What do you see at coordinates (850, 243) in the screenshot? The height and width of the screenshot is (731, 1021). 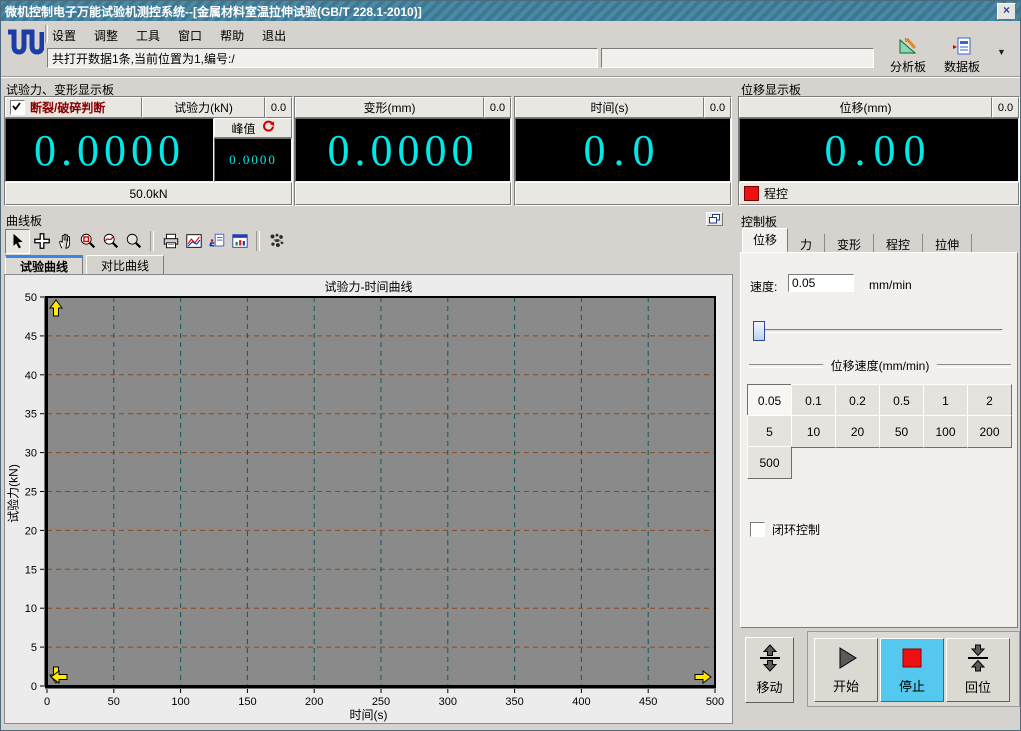 I see `tab-deform: 变形` at bounding box center [850, 243].